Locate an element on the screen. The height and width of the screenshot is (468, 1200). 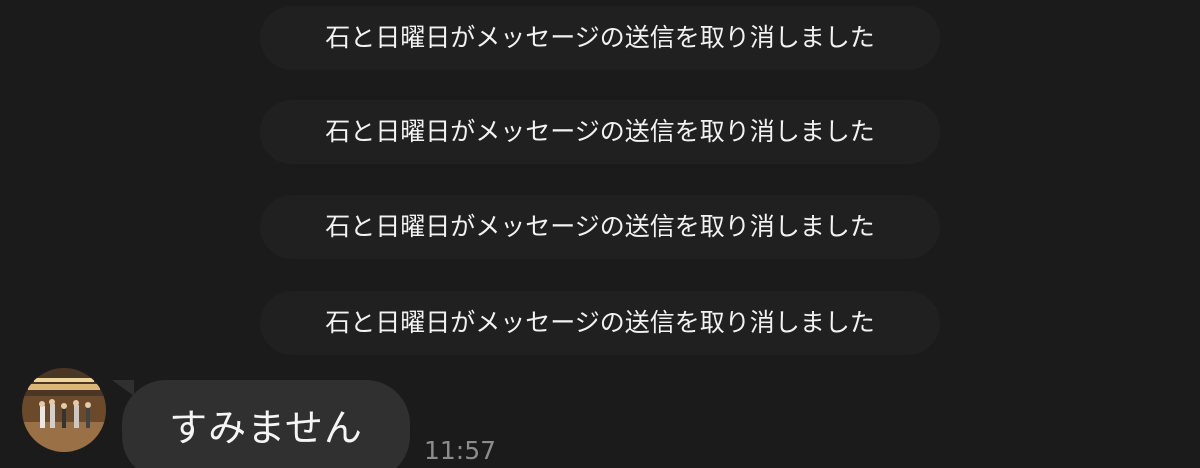
message-bubble: すみません is located at coordinates (266, 424).